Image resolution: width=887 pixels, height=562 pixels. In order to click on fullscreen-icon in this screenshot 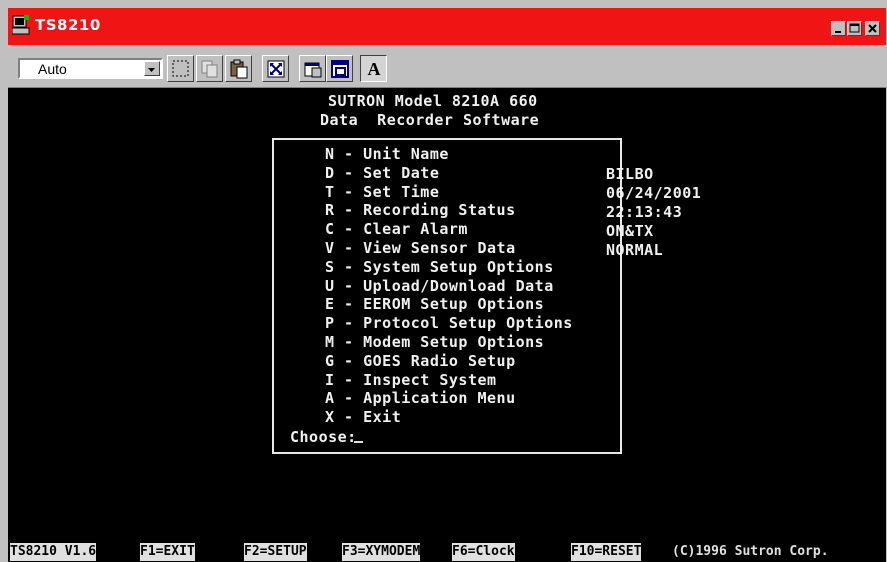, I will do `click(276, 69)`.